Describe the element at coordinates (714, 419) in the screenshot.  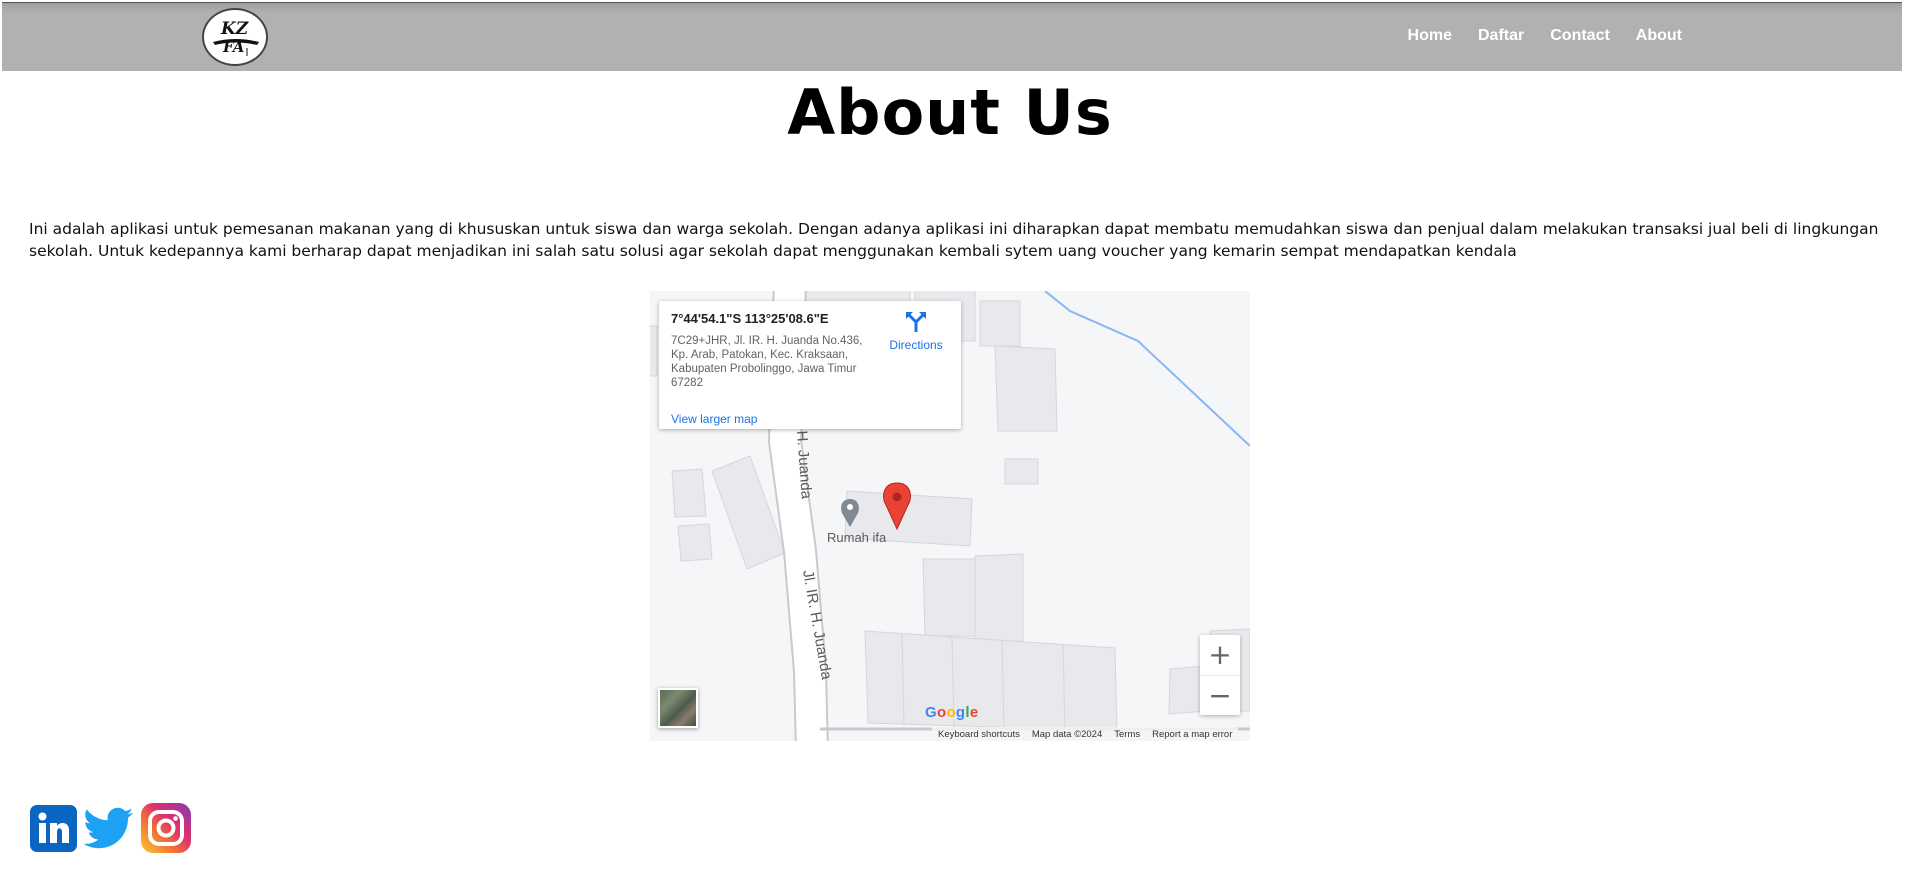
I see `view-larger-map-link: View larger map` at that location.